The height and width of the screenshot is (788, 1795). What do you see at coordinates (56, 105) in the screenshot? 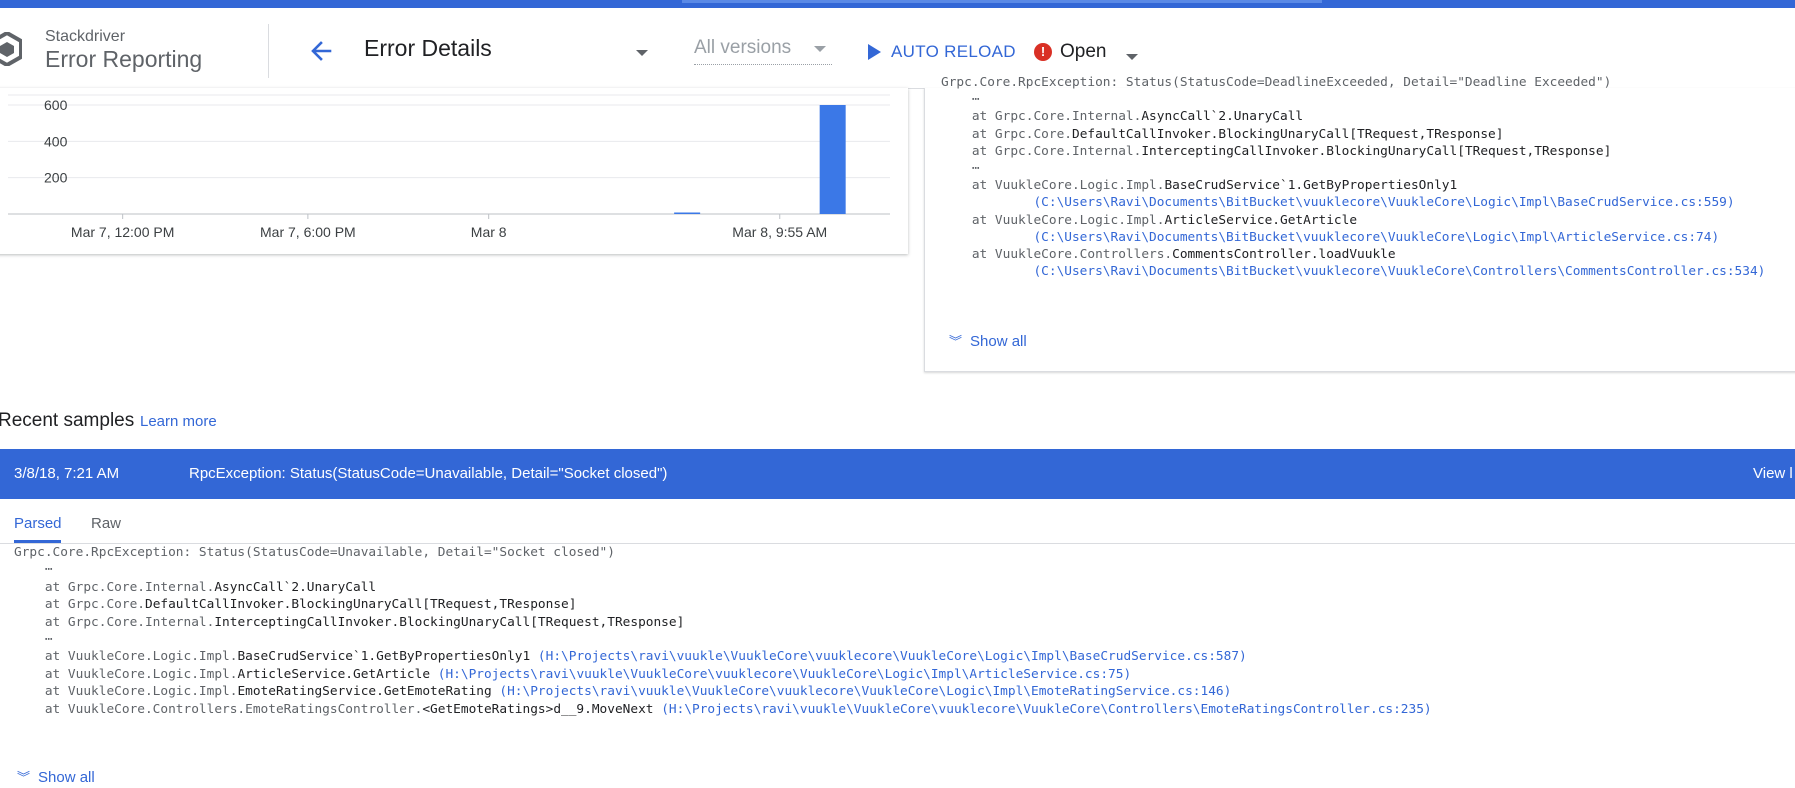
I see `y-tick-label: 600` at bounding box center [56, 105].